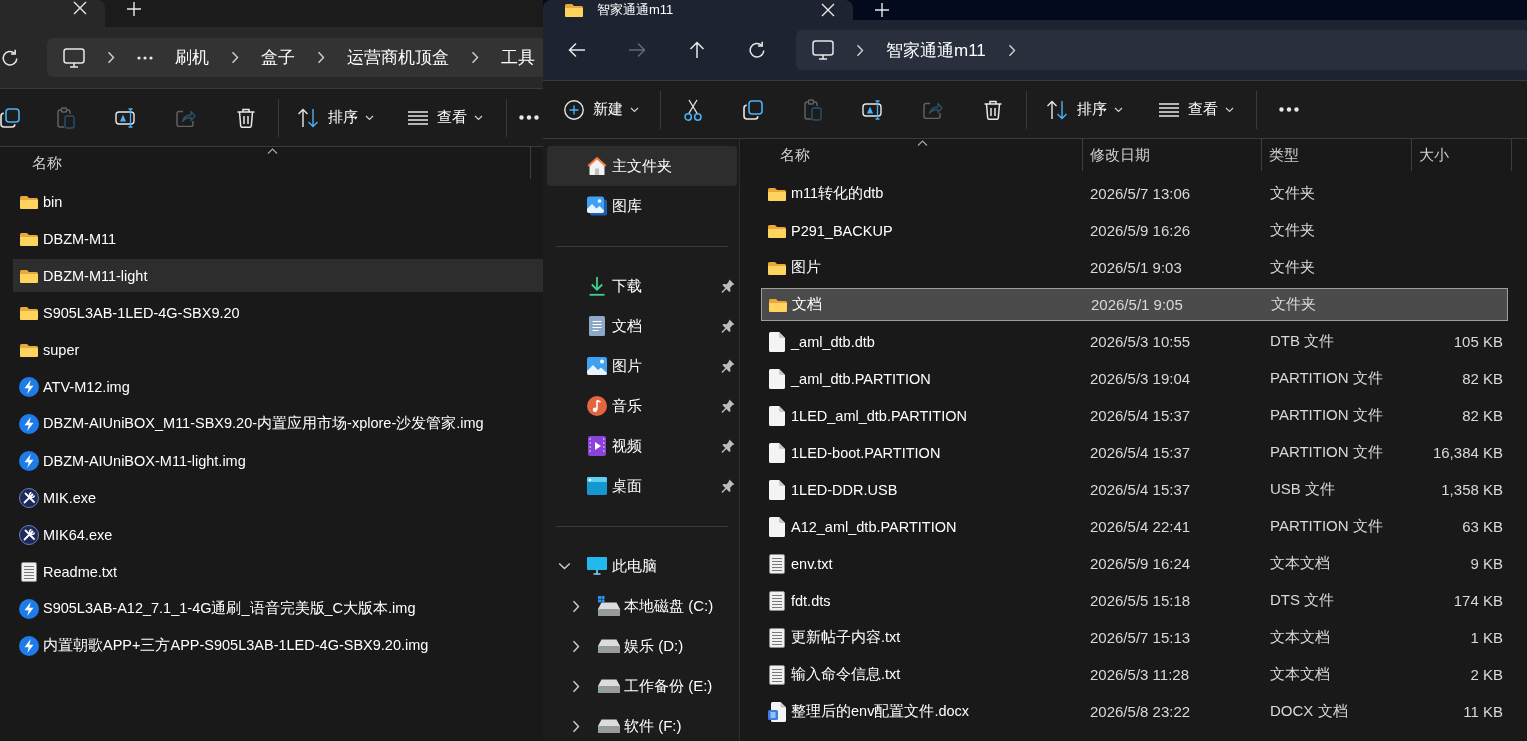  Describe the element at coordinates (1140, 711) in the screenshot. I see `date-modified: 2026/5/8 23:22` at that location.